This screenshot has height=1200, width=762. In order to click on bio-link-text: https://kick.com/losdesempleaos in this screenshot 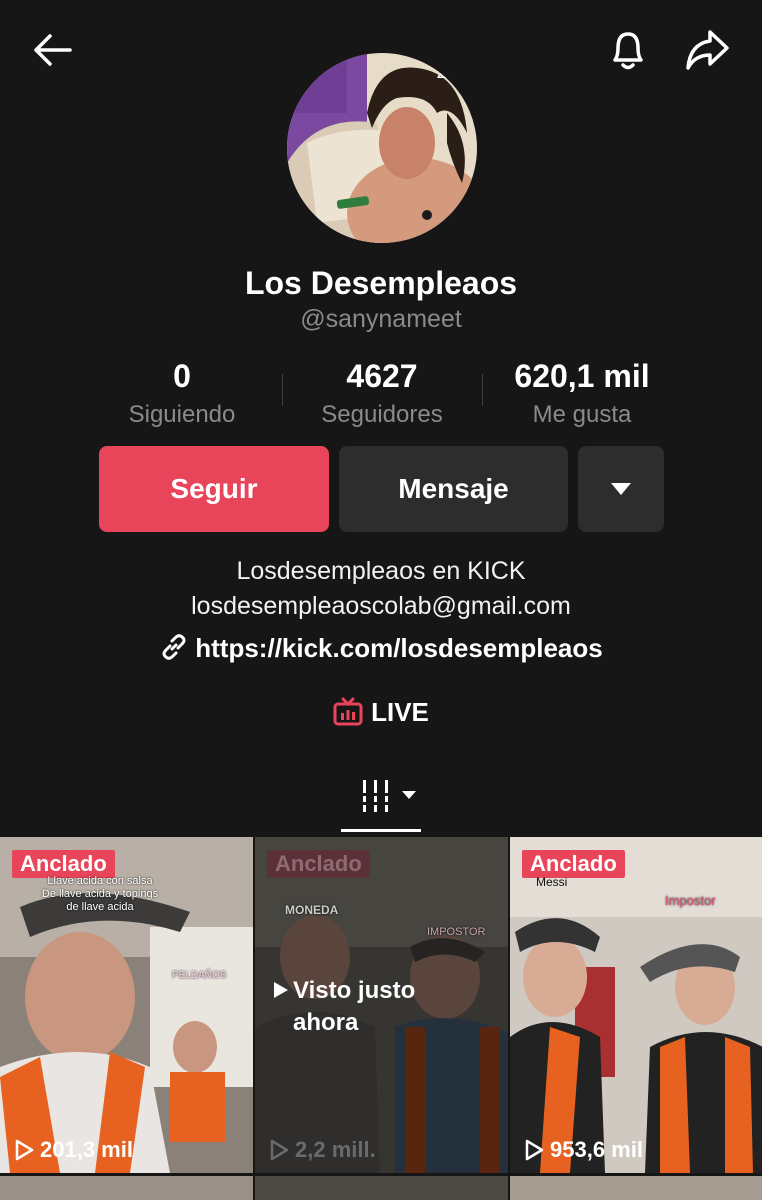, I will do `click(399, 648)`.